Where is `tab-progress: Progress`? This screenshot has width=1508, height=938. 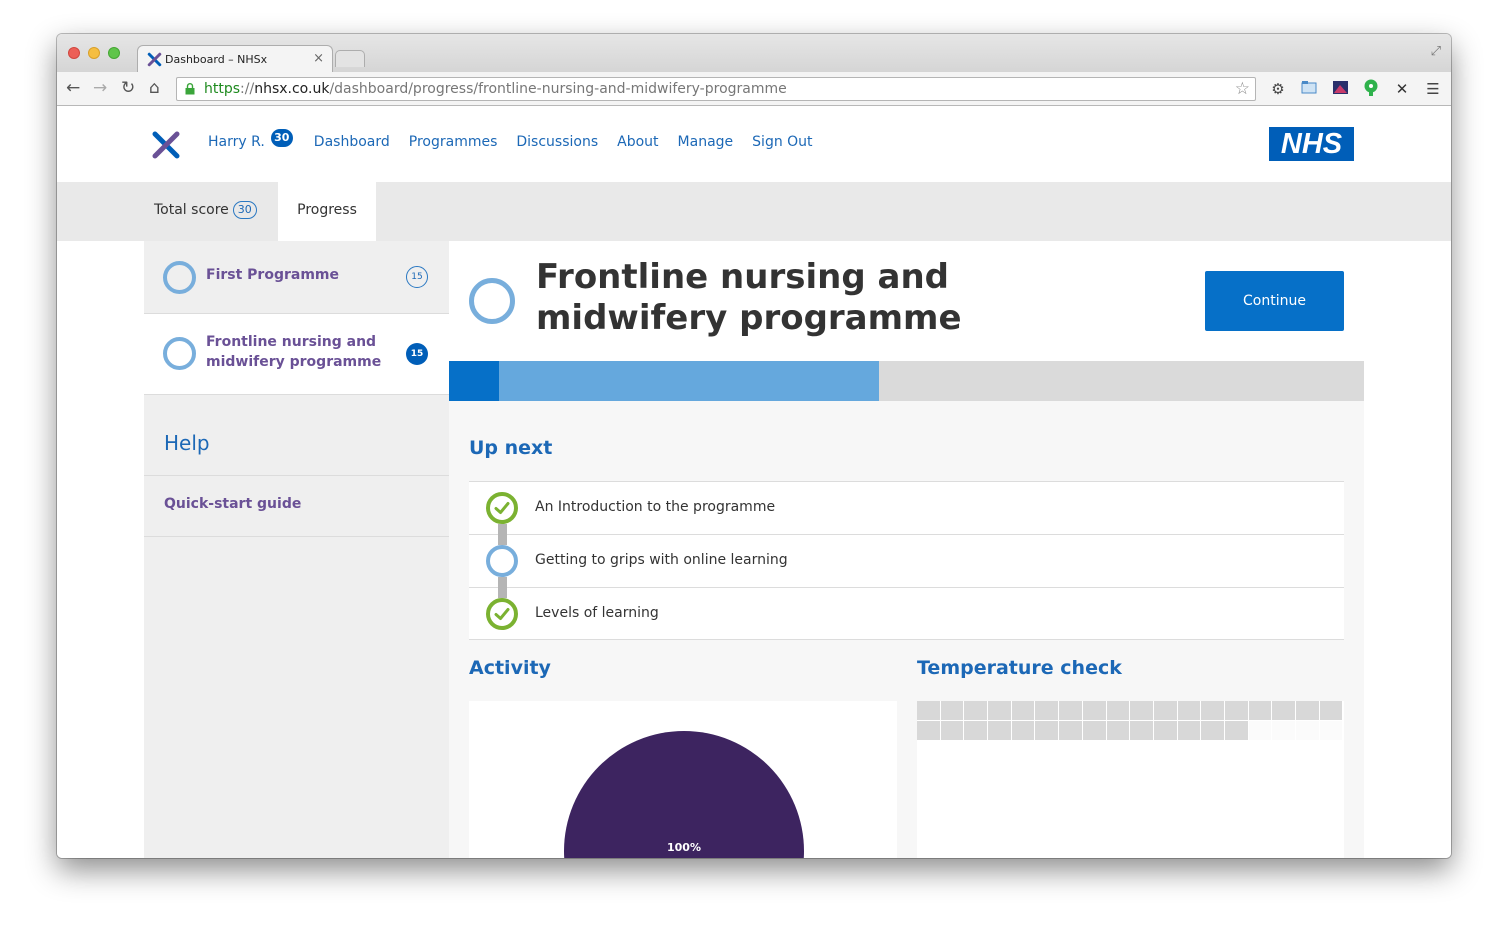 tab-progress: Progress is located at coordinates (327, 211).